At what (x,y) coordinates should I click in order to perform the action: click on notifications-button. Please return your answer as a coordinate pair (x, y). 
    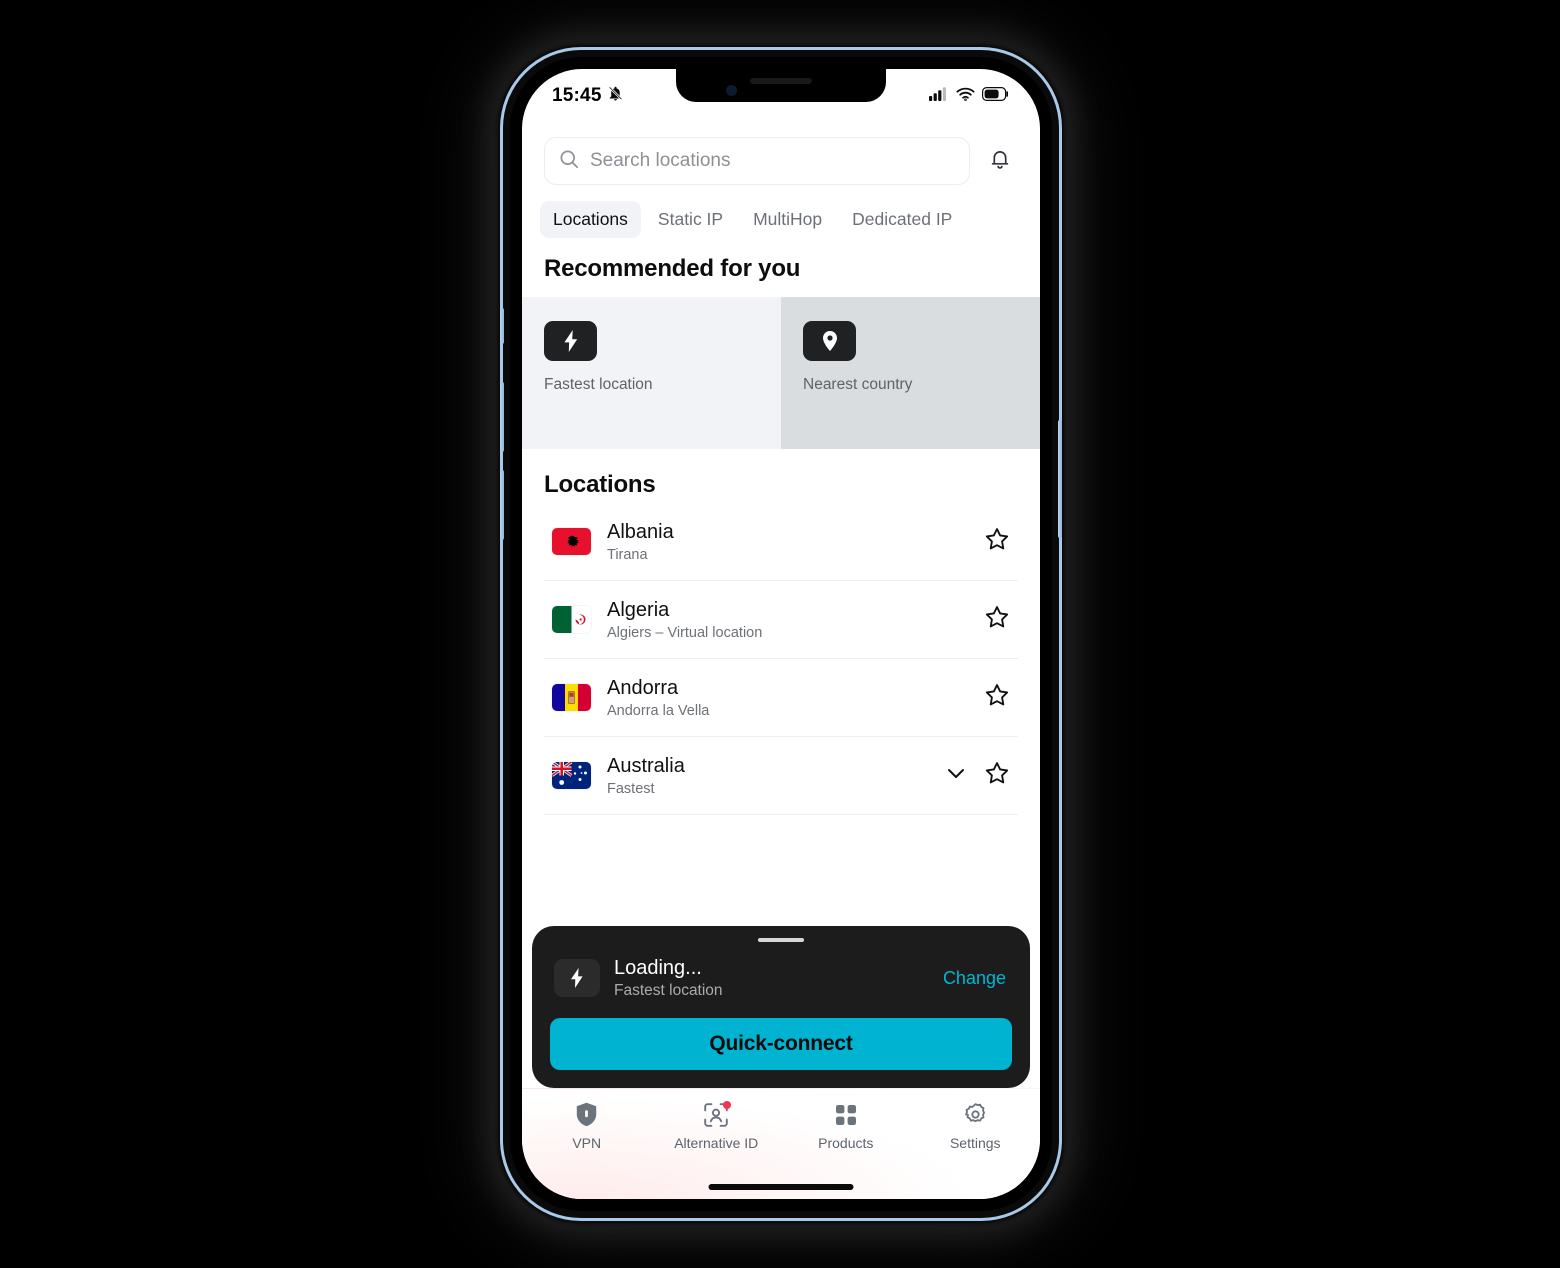
    Looking at the image, I should click on (1000, 161).